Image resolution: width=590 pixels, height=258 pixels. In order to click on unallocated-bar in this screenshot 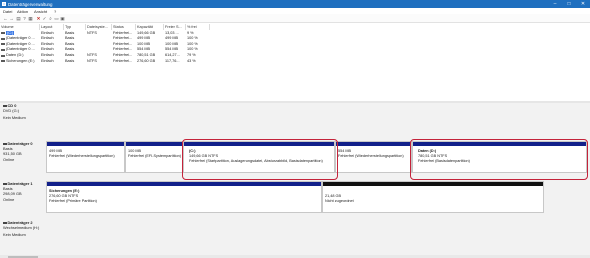, I will do `click(433, 184)`.